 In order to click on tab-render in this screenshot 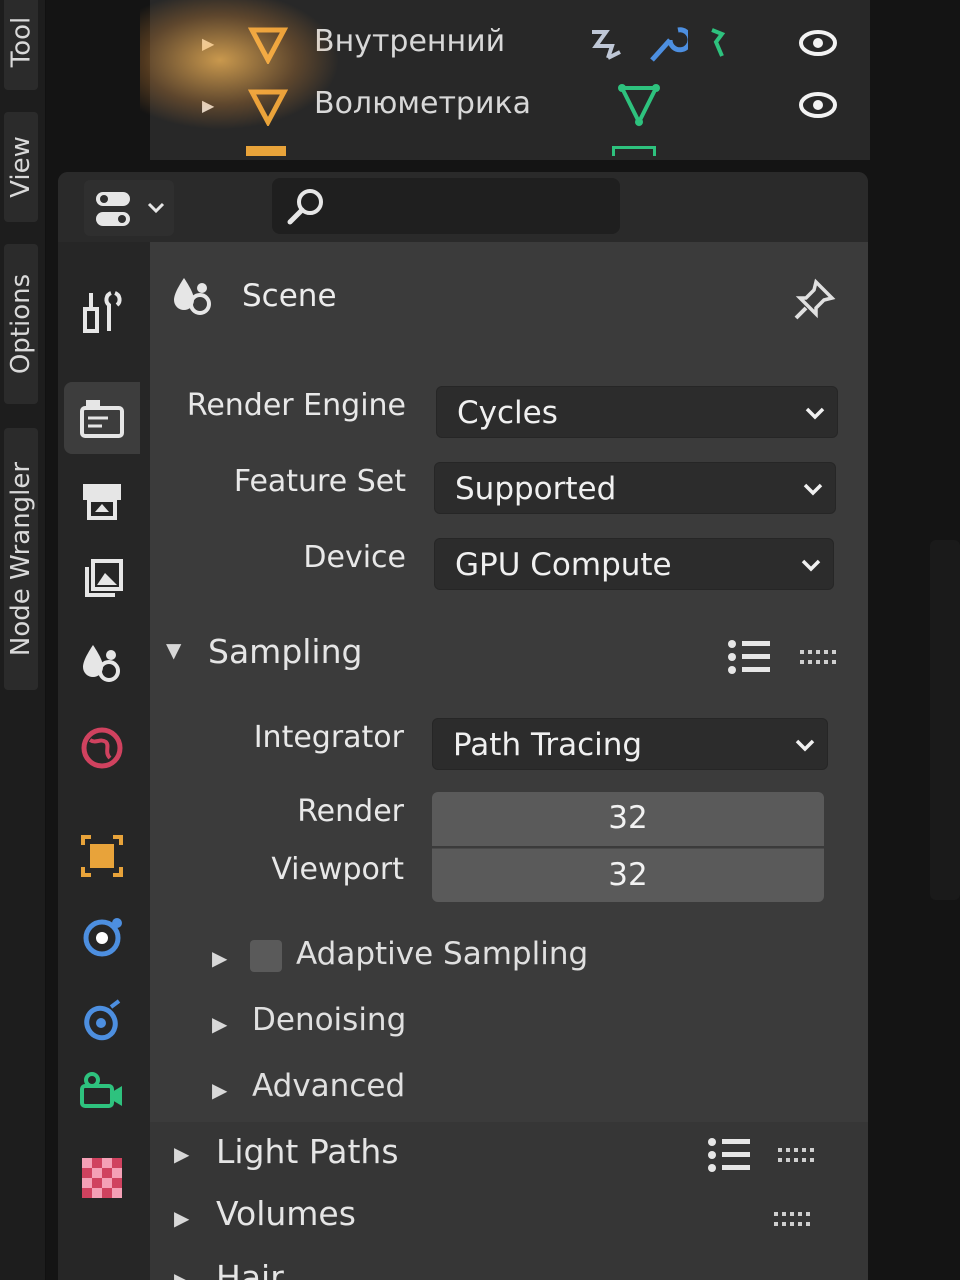, I will do `click(102, 418)`.